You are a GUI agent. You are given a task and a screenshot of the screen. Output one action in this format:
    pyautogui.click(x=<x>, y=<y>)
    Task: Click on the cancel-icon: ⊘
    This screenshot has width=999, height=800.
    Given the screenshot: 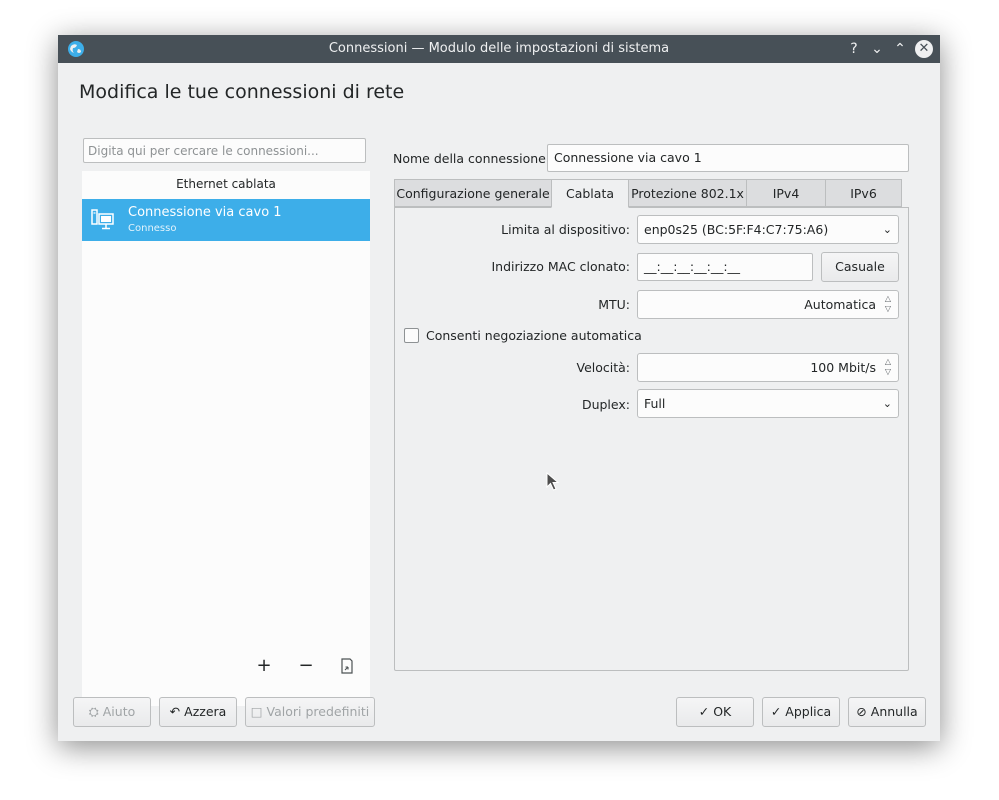 What is the action you would take?
    pyautogui.click(x=861, y=711)
    